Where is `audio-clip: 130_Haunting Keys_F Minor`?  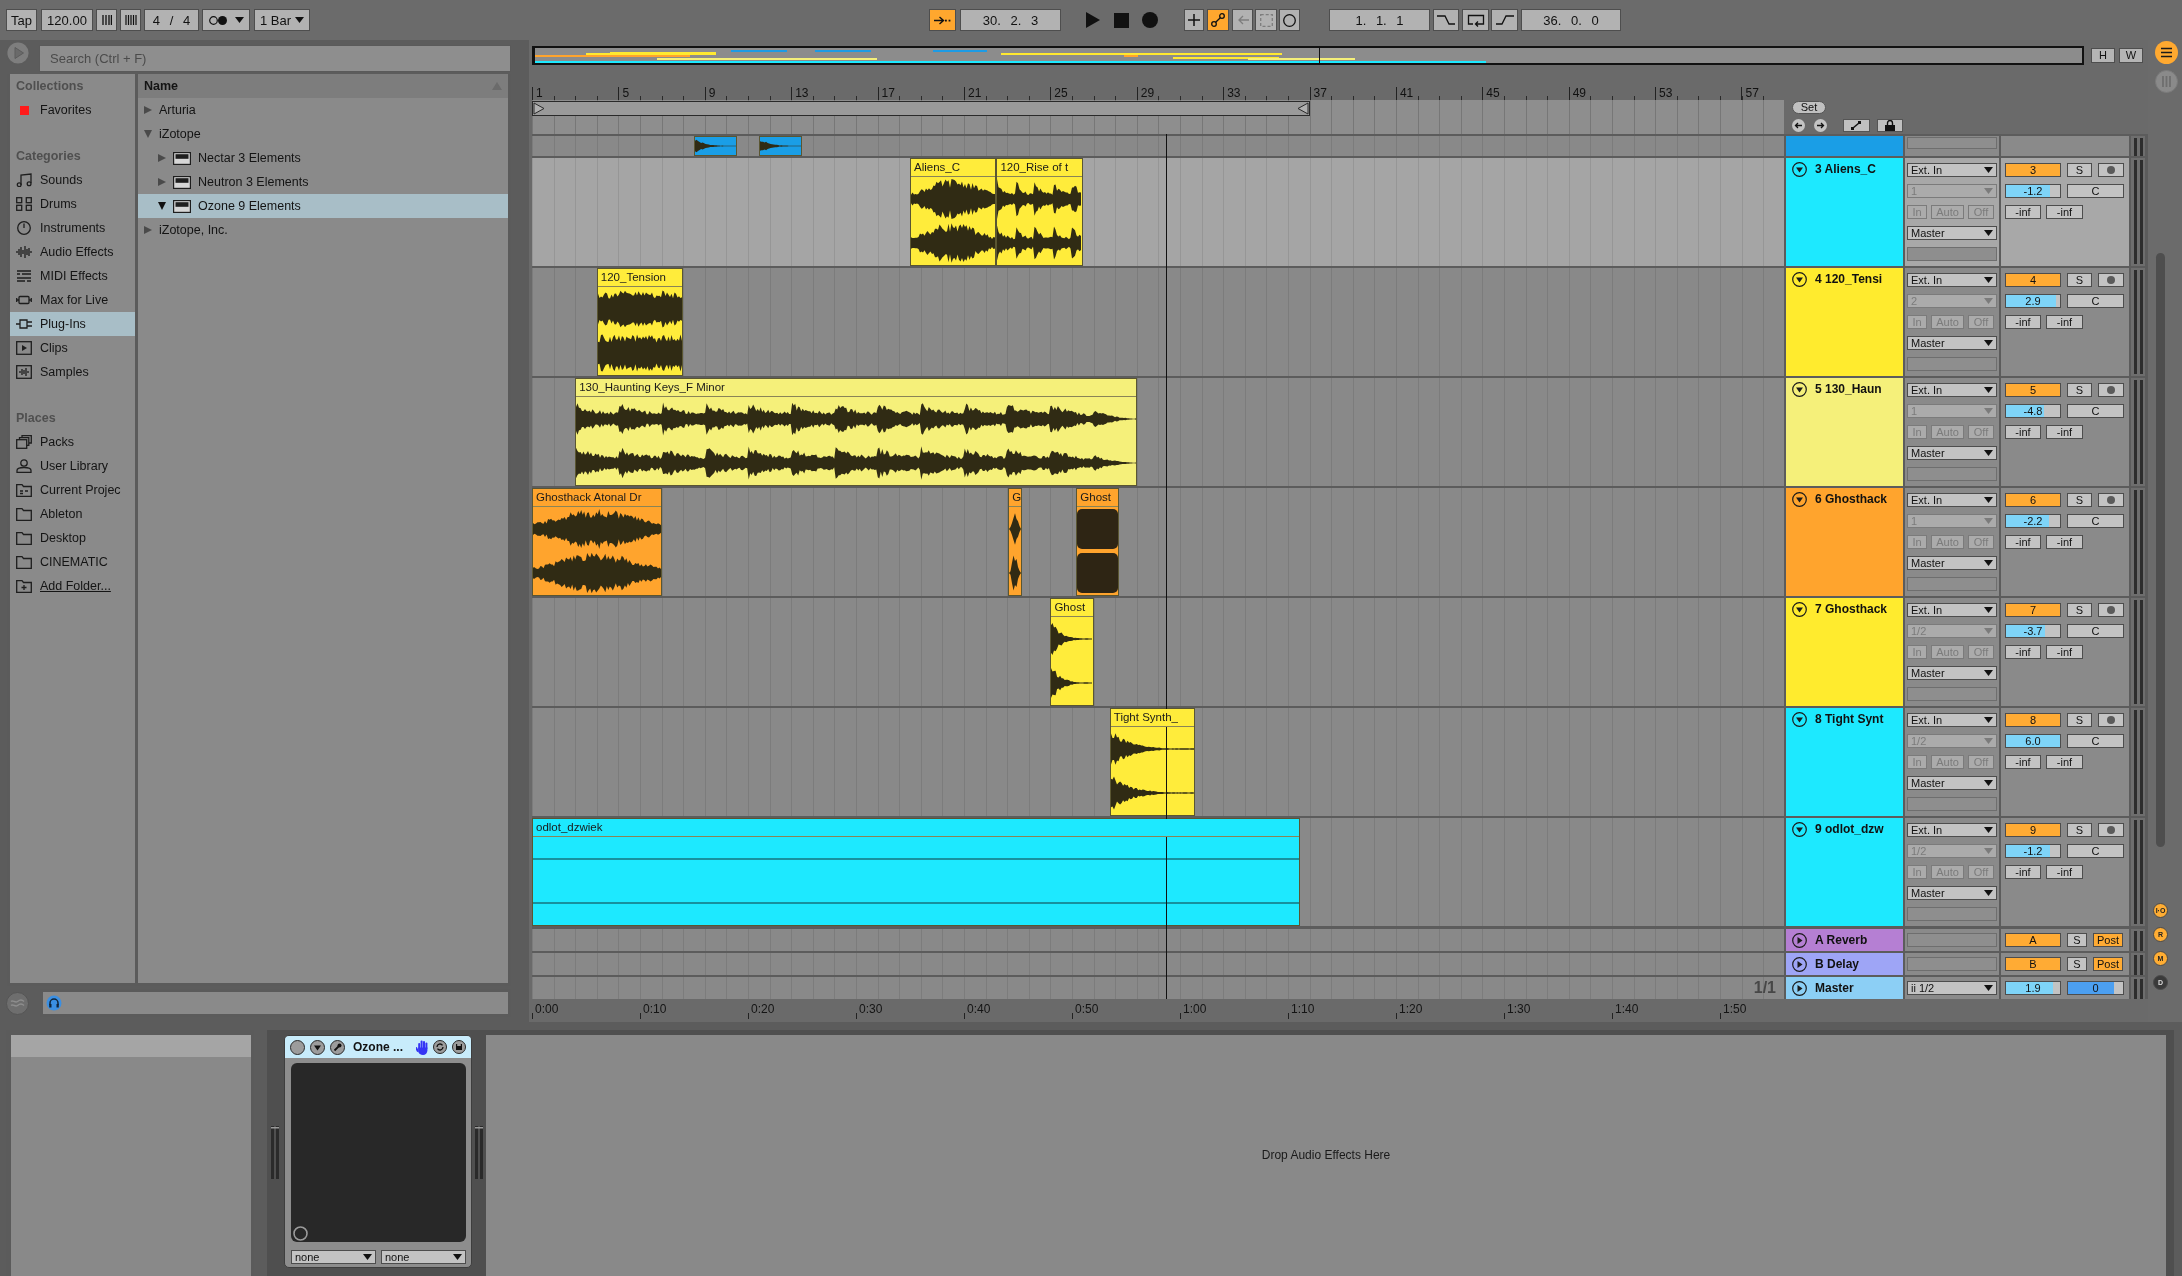 audio-clip: 130_Haunting Keys_F Minor is located at coordinates (856, 432).